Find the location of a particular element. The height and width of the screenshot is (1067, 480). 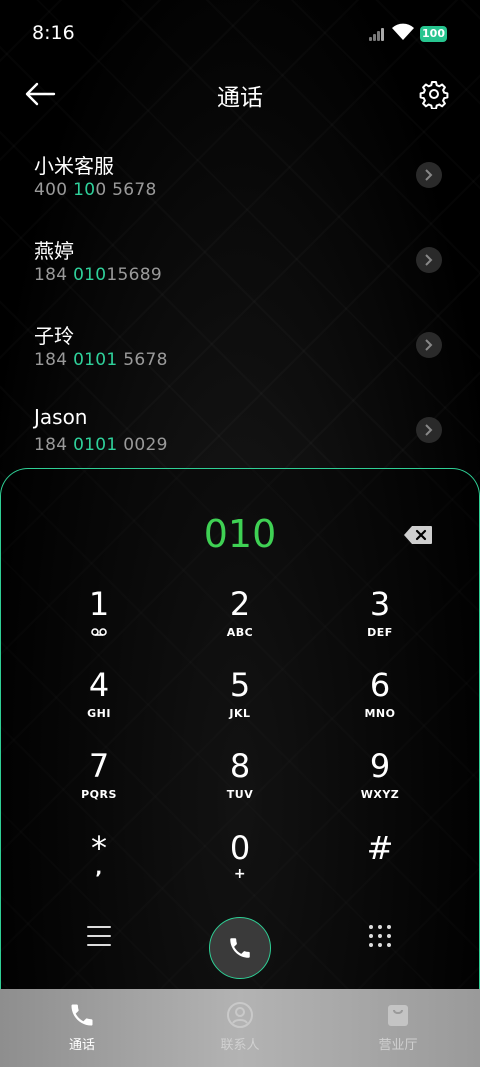

signal-icon is located at coordinates (378, 34).